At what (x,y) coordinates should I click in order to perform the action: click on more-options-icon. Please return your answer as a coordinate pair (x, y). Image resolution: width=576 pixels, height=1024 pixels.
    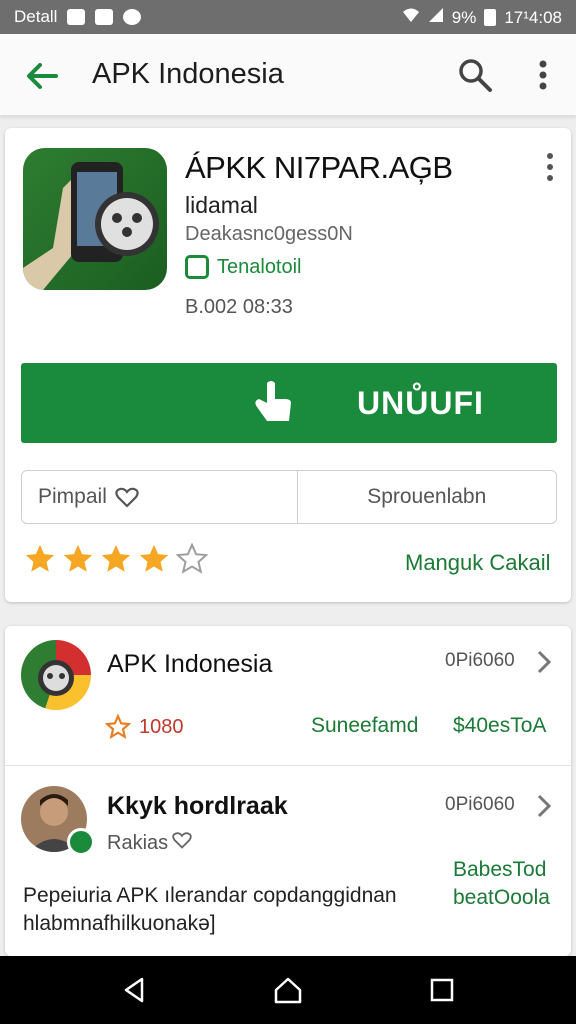
    Looking at the image, I should click on (543, 75).